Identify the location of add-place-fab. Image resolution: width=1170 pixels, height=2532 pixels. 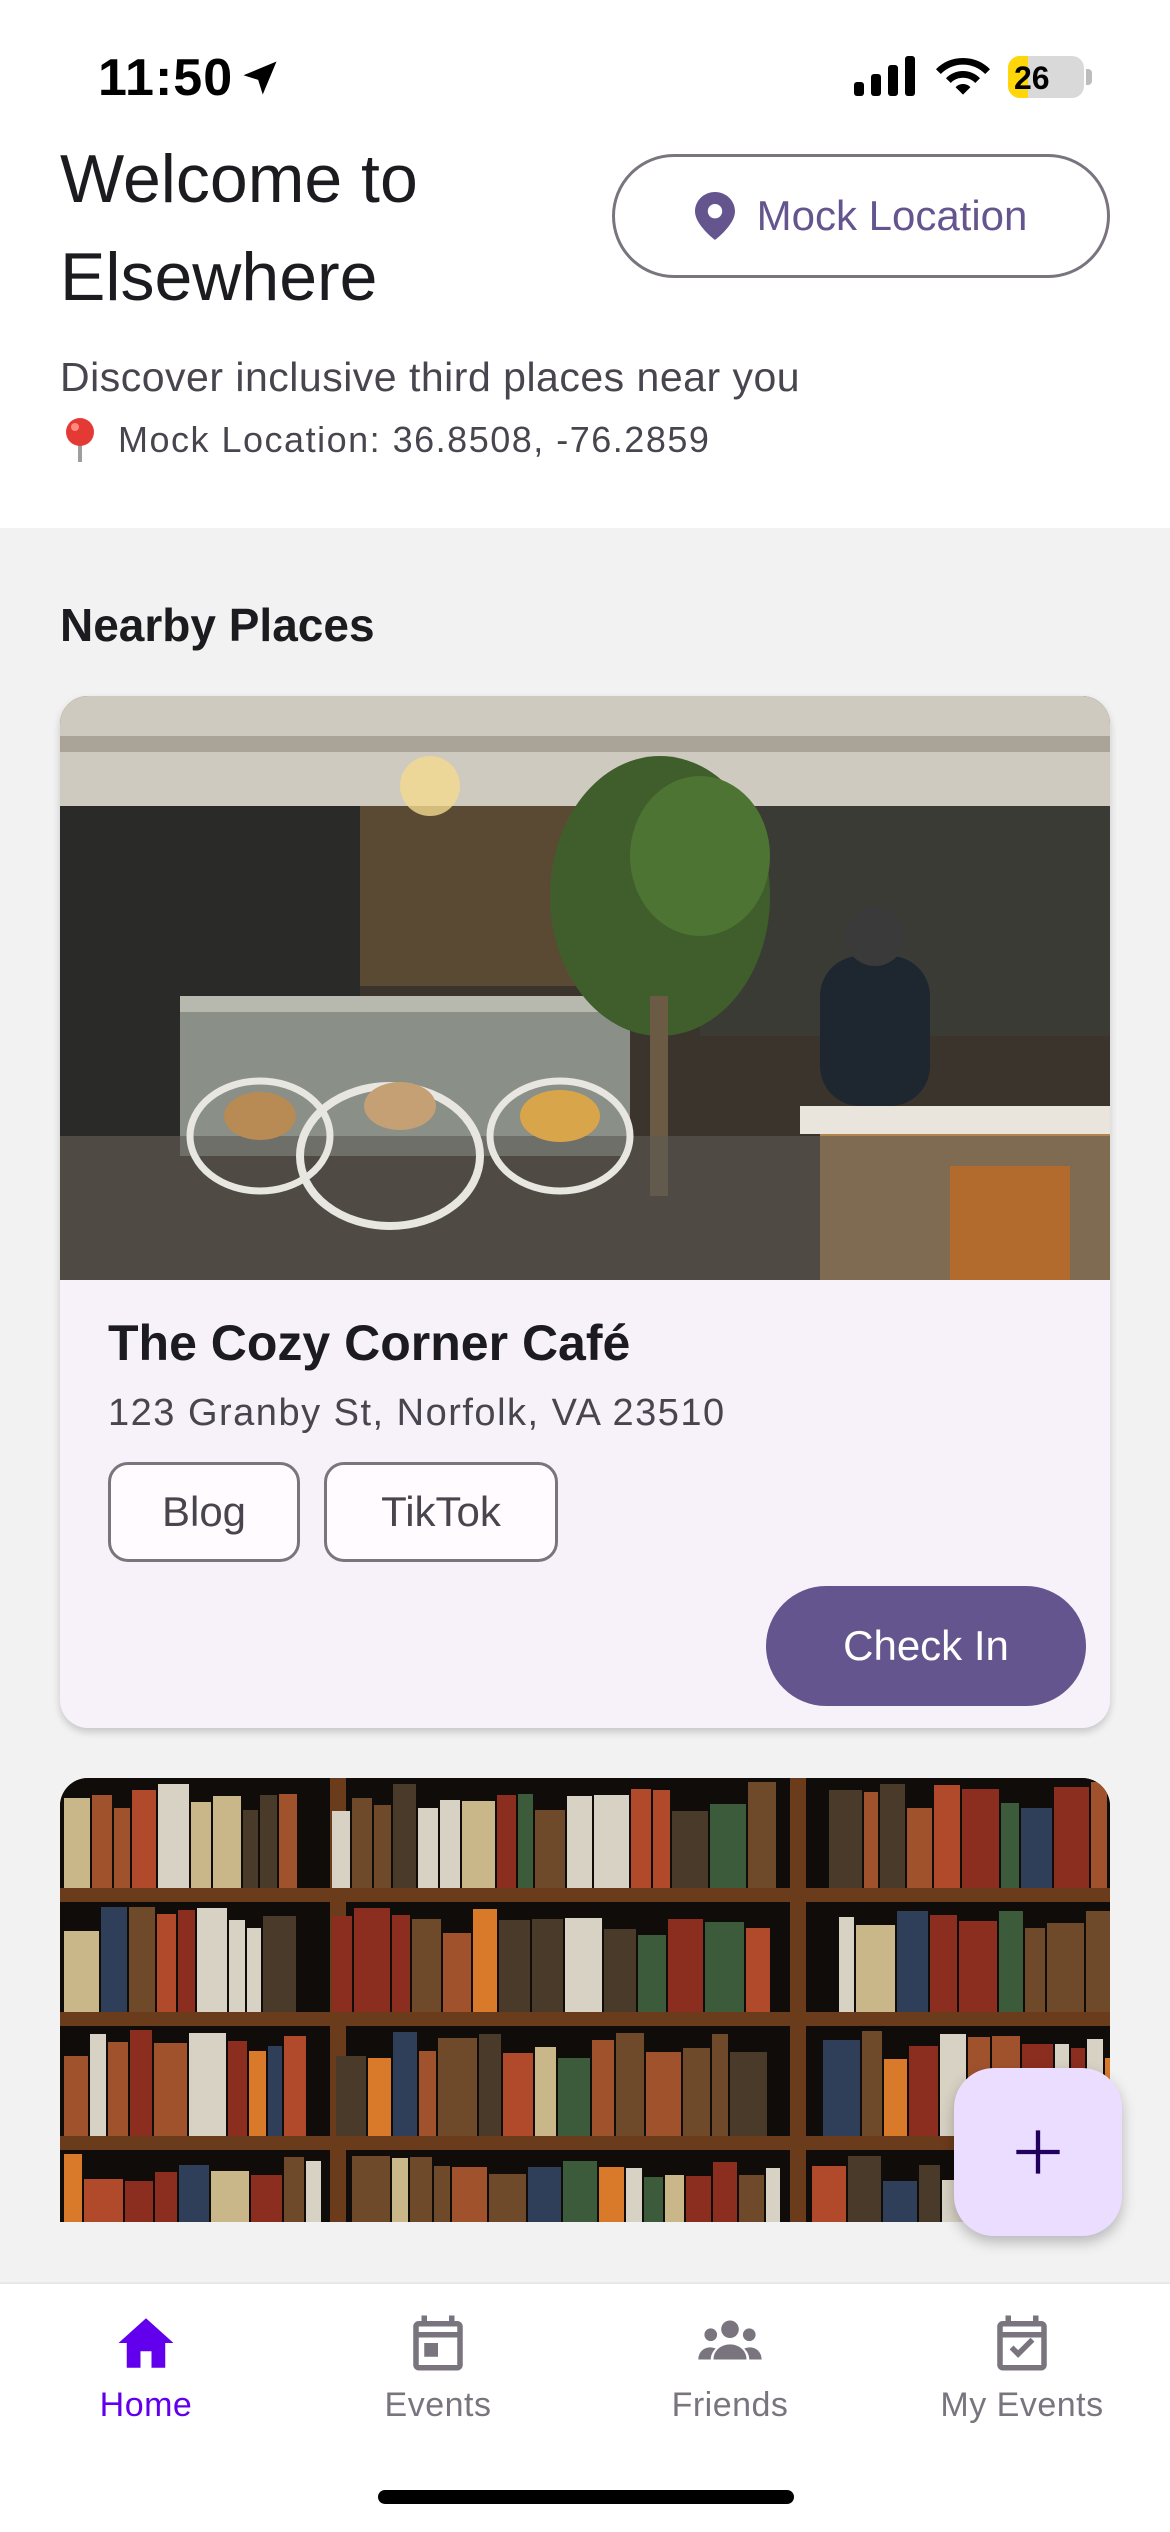
(1038, 2152).